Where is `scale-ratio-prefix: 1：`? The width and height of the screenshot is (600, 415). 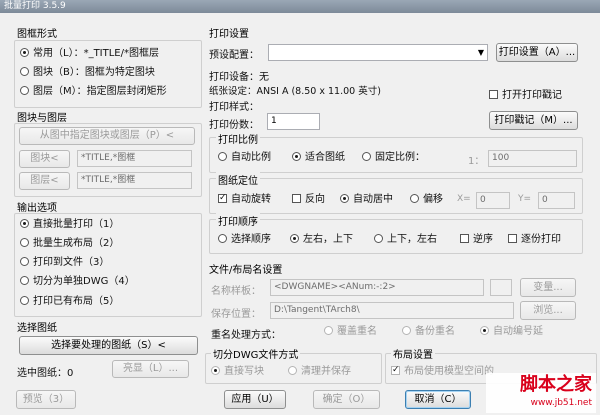 scale-ratio-prefix: 1： is located at coordinates (476, 161).